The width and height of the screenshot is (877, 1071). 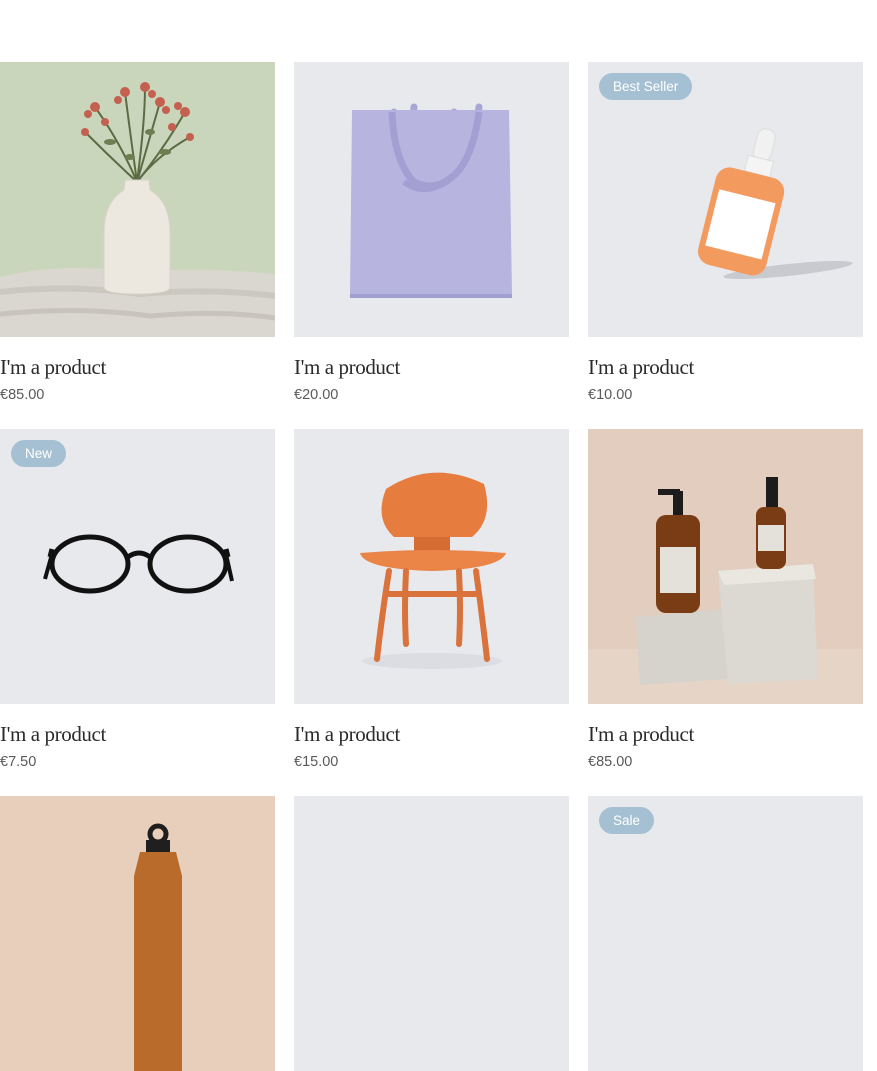 I want to click on amber-pump-bottles-image, so click(x=725, y=566).